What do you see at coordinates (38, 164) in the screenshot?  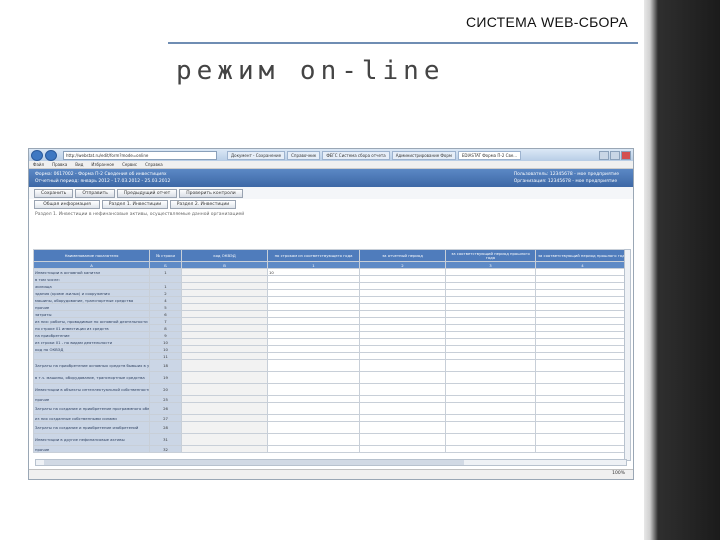 I see `menu-item: Файл` at bounding box center [38, 164].